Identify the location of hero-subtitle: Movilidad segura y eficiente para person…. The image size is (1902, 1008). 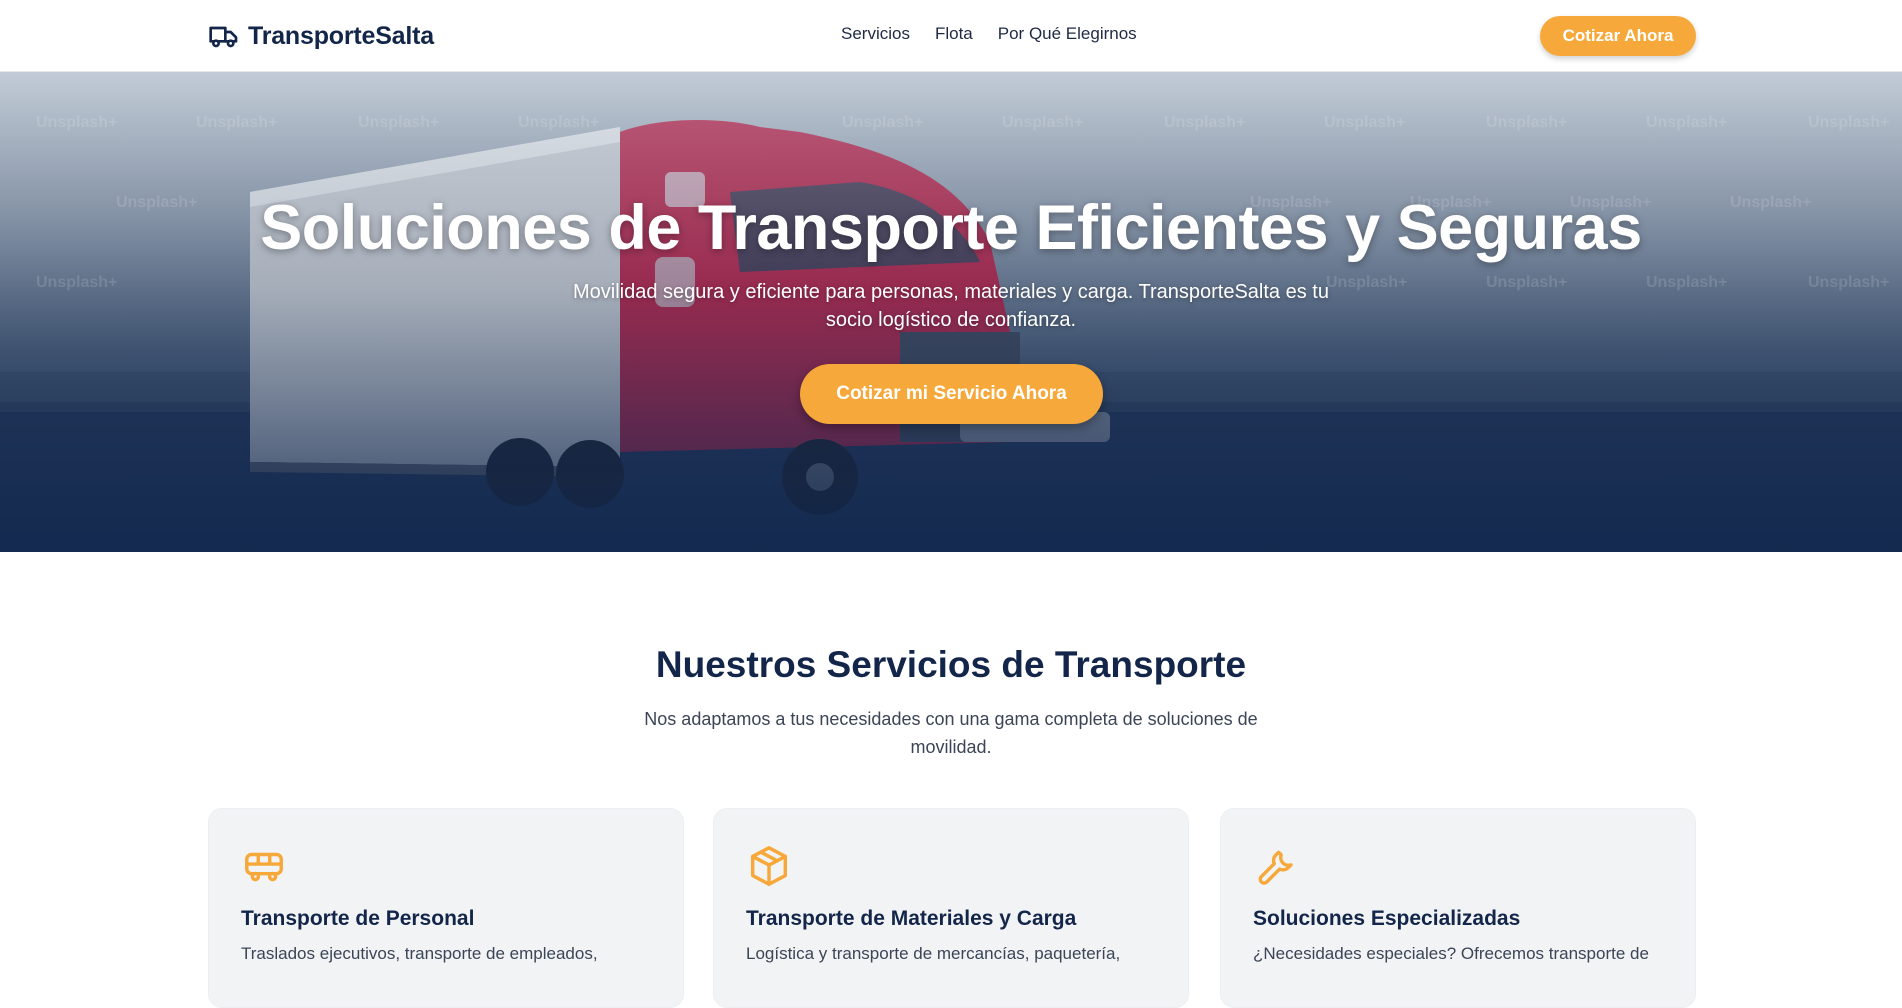
(951, 306).